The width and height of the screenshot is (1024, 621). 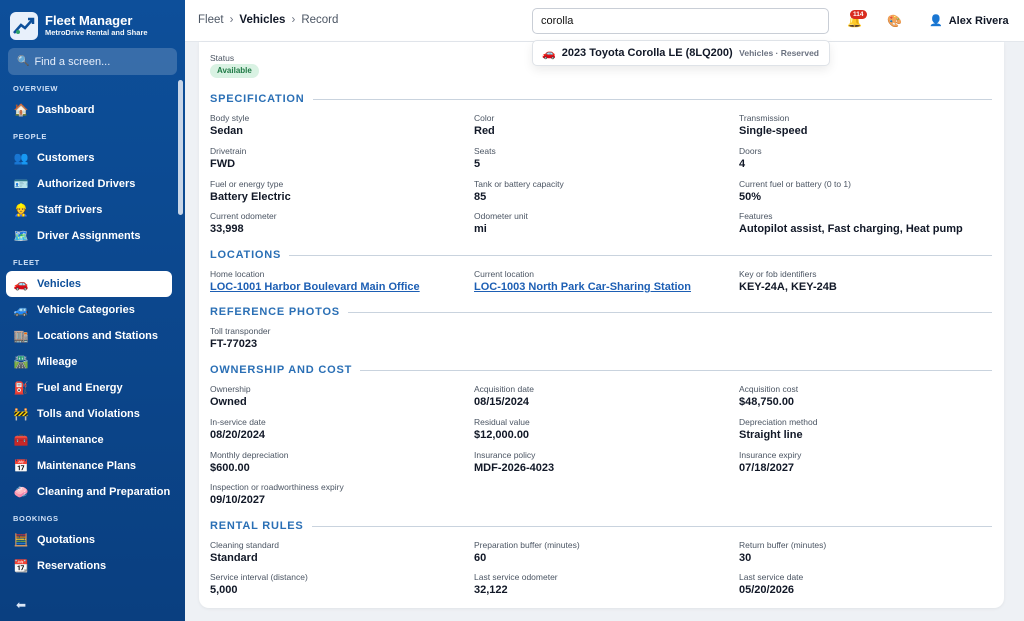 What do you see at coordinates (21, 605) in the screenshot?
I see `collapse-sidebar-icon: ⬅` at bounding box center [21, 605].